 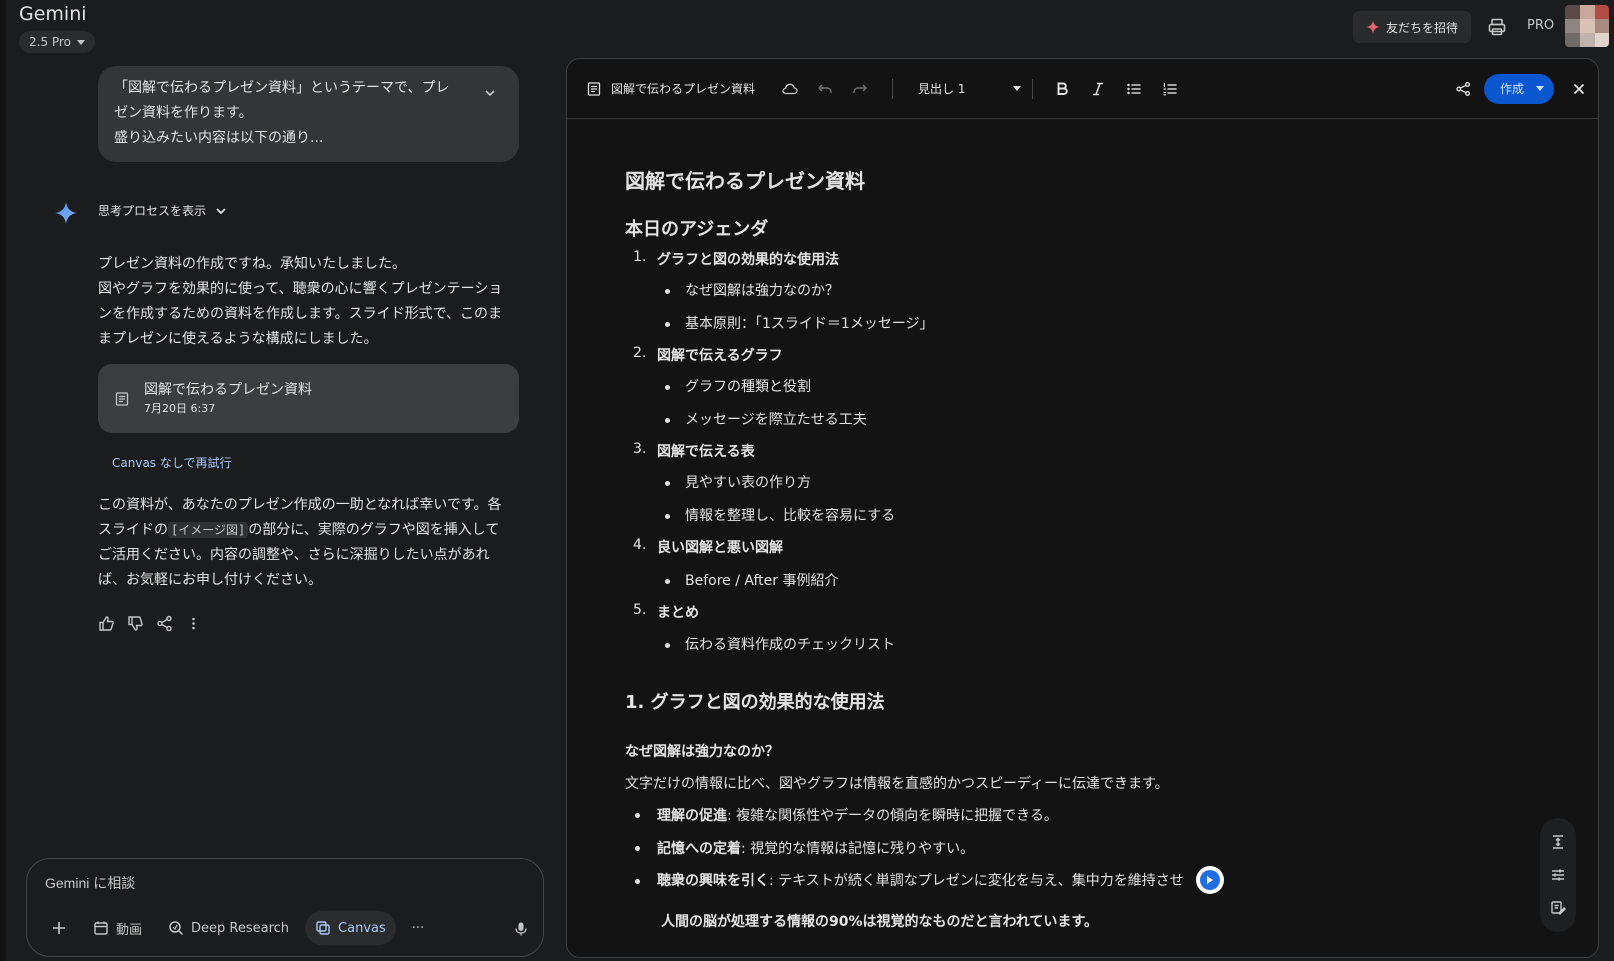 I want to click on close-canvas-button, so click(x=1579, y=89).